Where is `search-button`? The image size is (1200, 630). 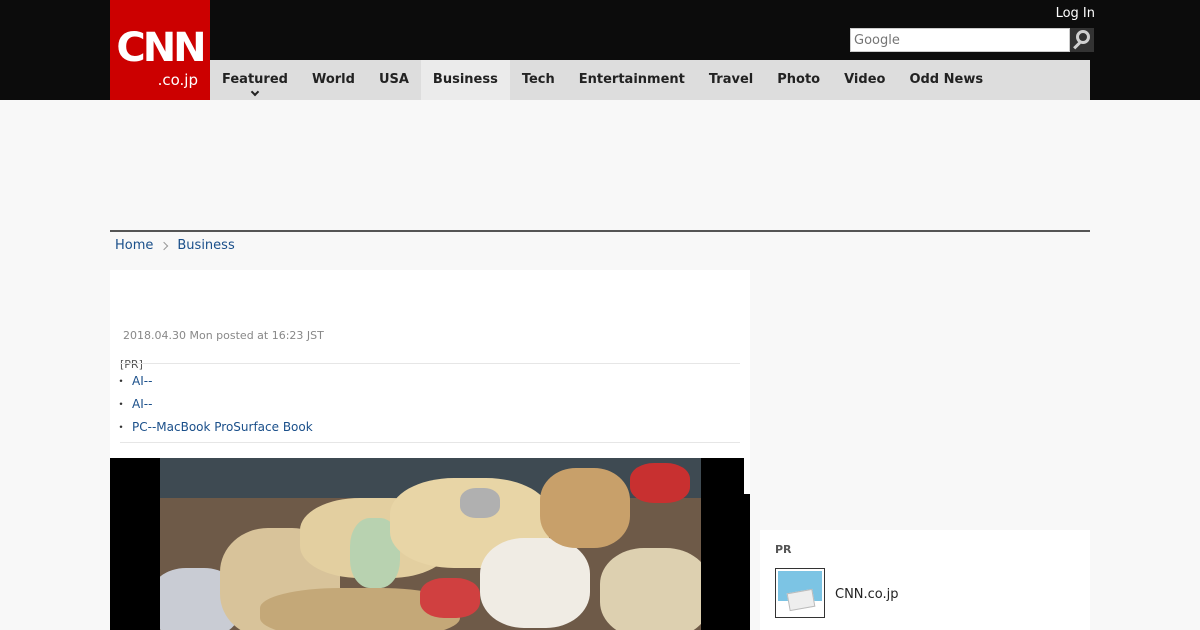
search-button is located at coordinates (1082, 40).